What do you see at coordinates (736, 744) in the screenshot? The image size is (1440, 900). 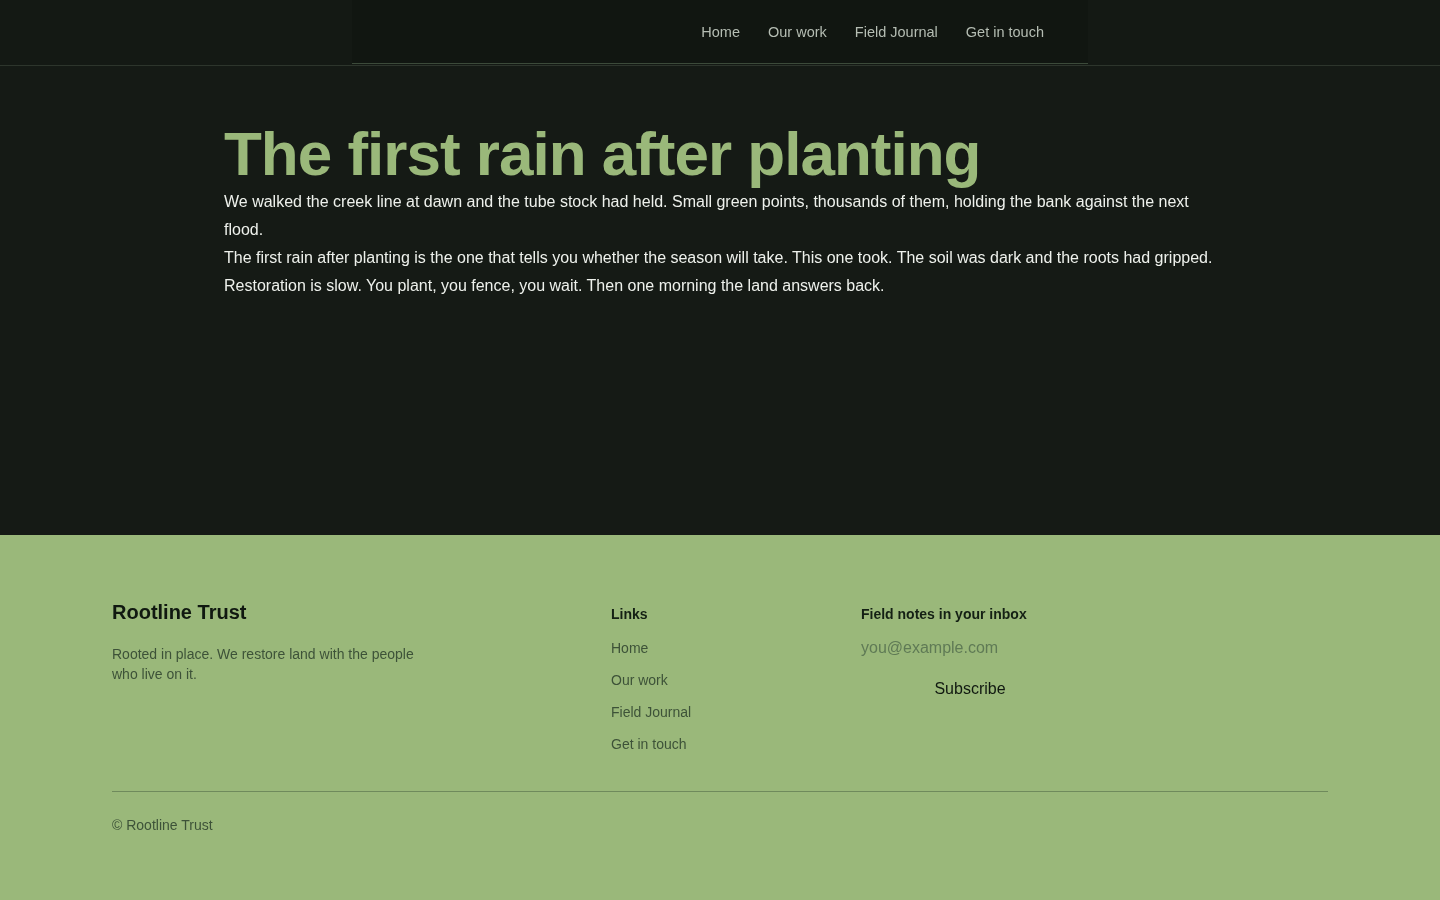 I see `footer-link: Get in touch` at bounding box center [736, 744].